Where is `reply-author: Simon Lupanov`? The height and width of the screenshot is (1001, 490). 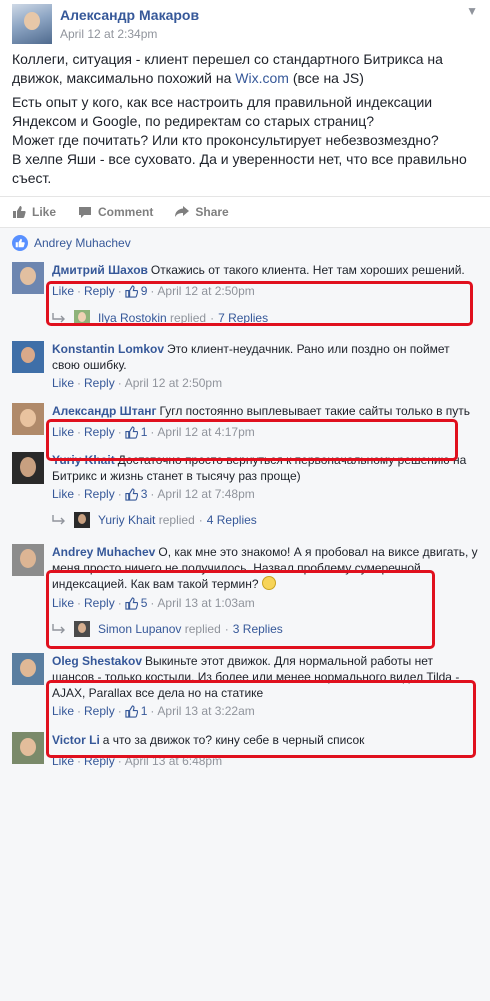 reply-author: Simon Lupanov is located at coordinates (139, 629).